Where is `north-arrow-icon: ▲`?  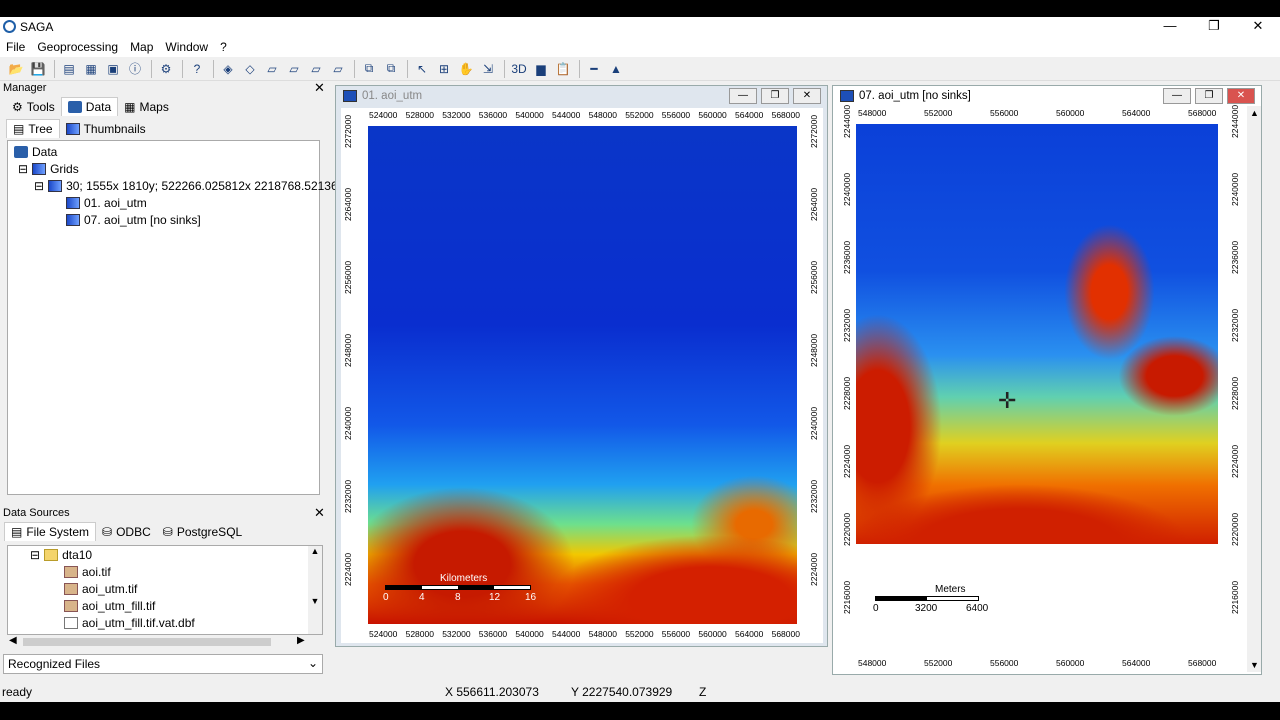
north-arrow-icon: ▲ is located at coordinates (616, 69).